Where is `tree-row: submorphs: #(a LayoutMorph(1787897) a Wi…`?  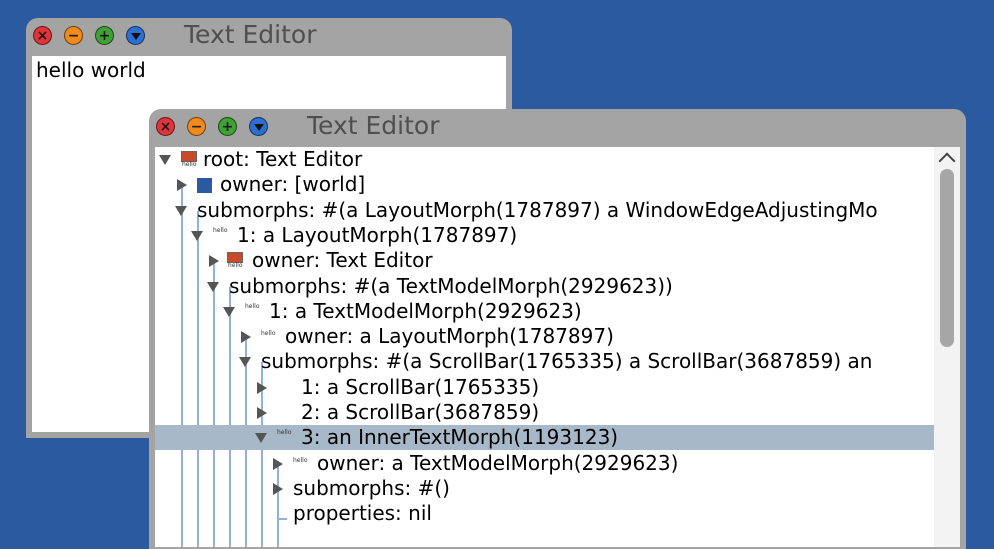 tree-row: submorphs: #(a LayoutMorph(1787897) a Wi… is located at coordinates (544, 210).